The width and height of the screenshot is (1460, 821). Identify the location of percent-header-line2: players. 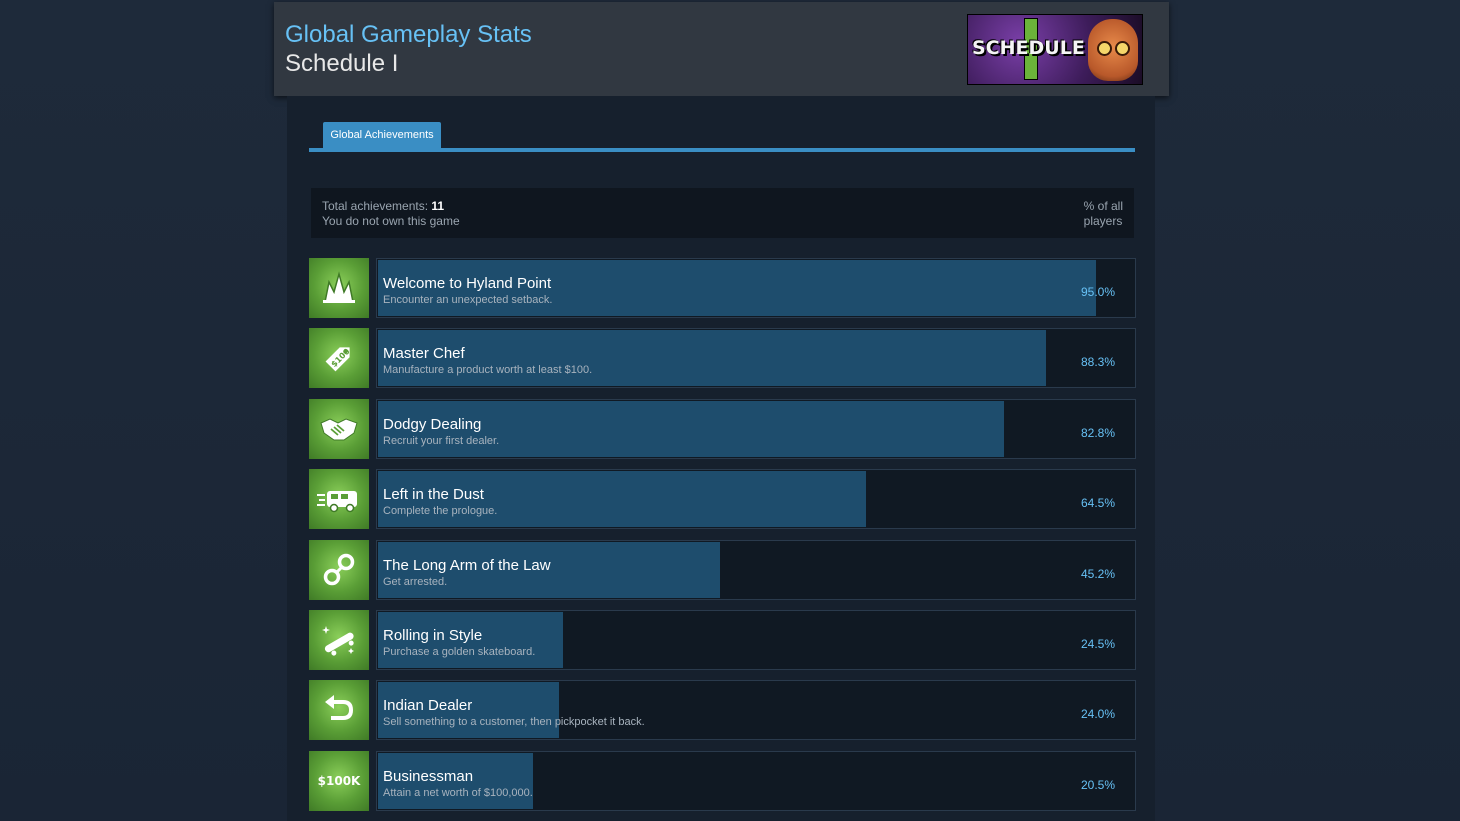
(1103, 221).